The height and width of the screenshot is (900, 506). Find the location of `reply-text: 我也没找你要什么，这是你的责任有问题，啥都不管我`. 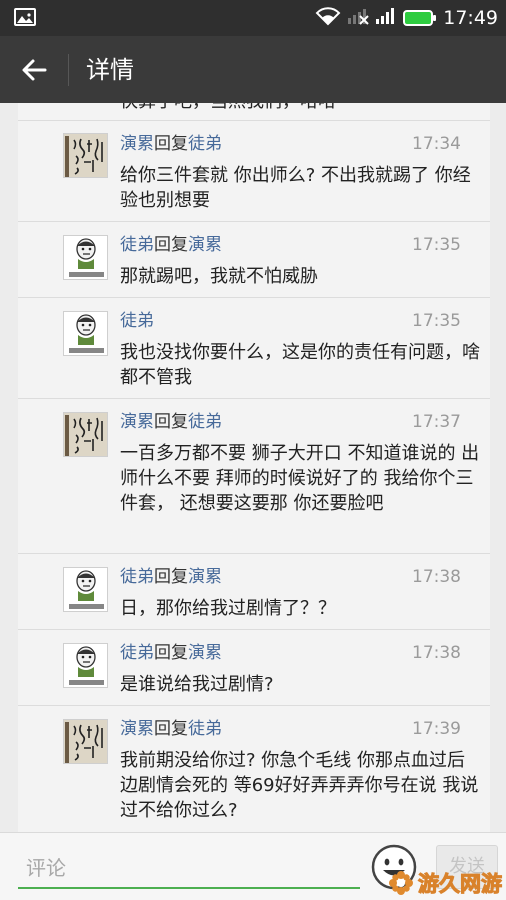

reply-text: 我也没找你要什么，这是你的责任有问题，啥都不管我 is located at coordinates (300, 365).